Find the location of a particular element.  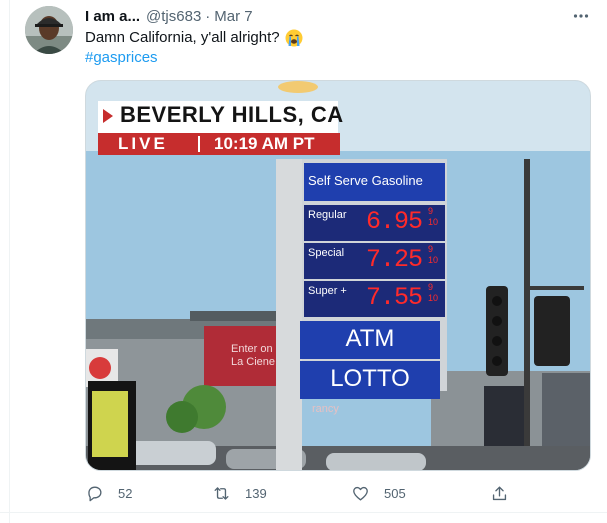

share-button is located at coordinates (499, 493).